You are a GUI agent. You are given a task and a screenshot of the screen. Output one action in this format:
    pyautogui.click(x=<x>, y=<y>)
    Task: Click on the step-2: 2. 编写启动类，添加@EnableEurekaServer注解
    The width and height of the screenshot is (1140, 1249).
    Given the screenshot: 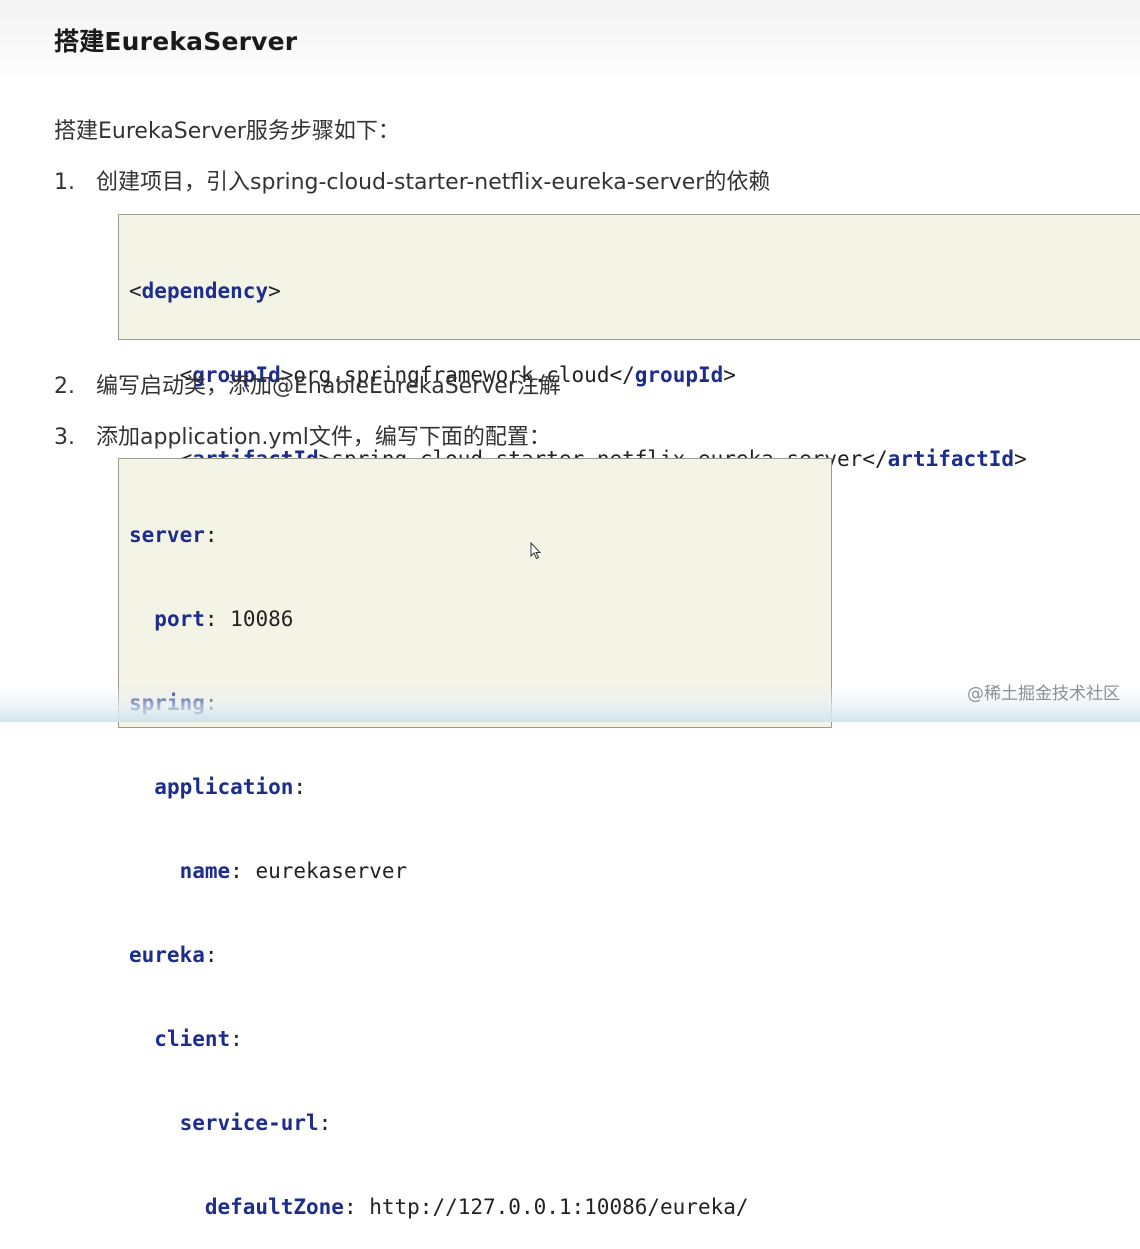 What is the action you would take?
    pyautogui.click(x=307, y=384)
    